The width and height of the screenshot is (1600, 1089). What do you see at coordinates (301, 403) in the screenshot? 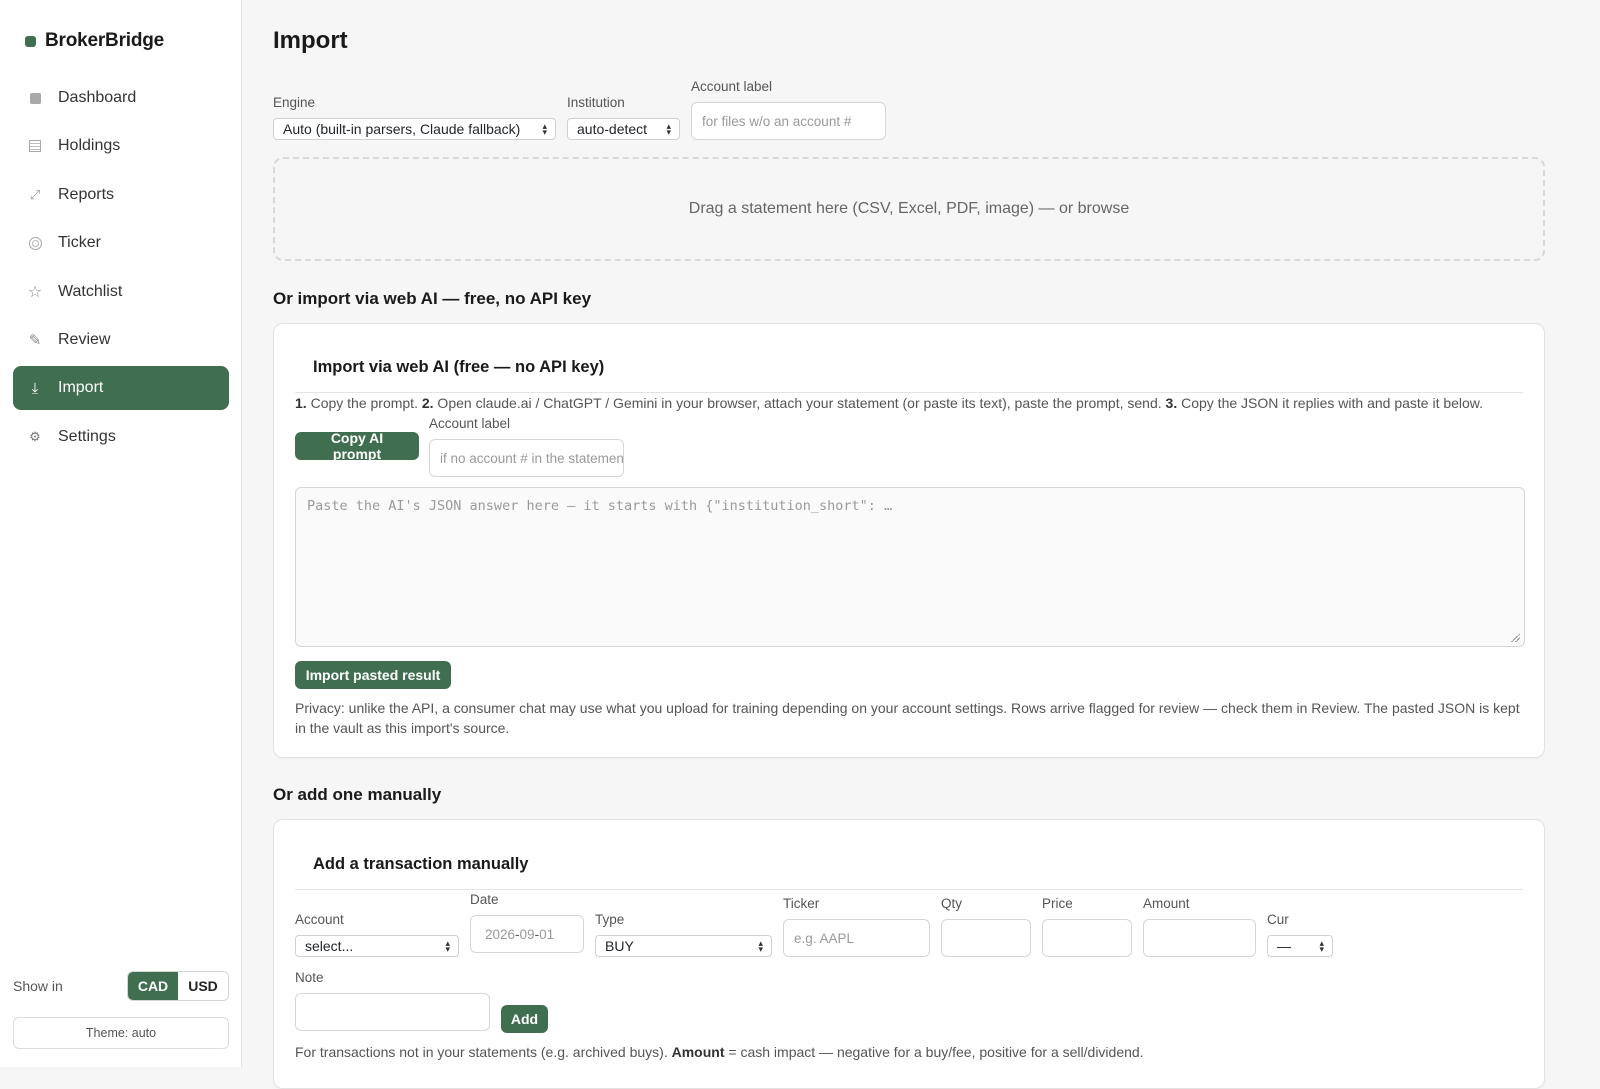
I see `step-number: 1.` at bounding box center [301, 403].